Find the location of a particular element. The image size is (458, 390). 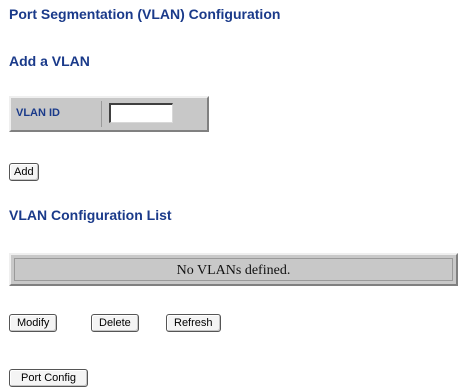

vlan-id-input is located at coordinates (141, 113).